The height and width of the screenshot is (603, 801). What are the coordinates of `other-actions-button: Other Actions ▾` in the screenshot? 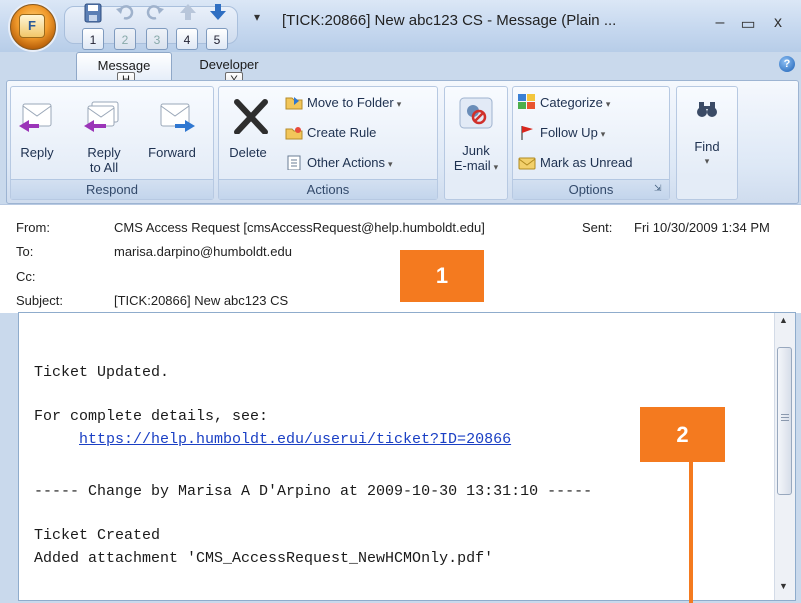 It's located at (339, 163).